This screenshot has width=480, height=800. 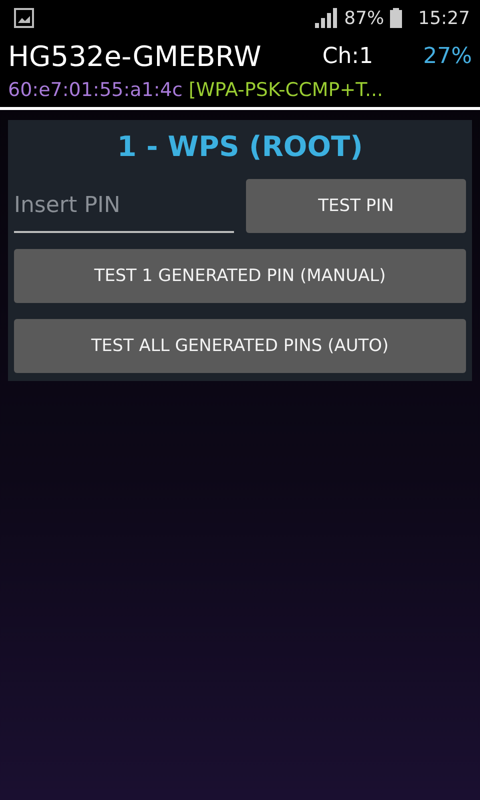 I want to click on battery-icon, so click(x=396, y=18).